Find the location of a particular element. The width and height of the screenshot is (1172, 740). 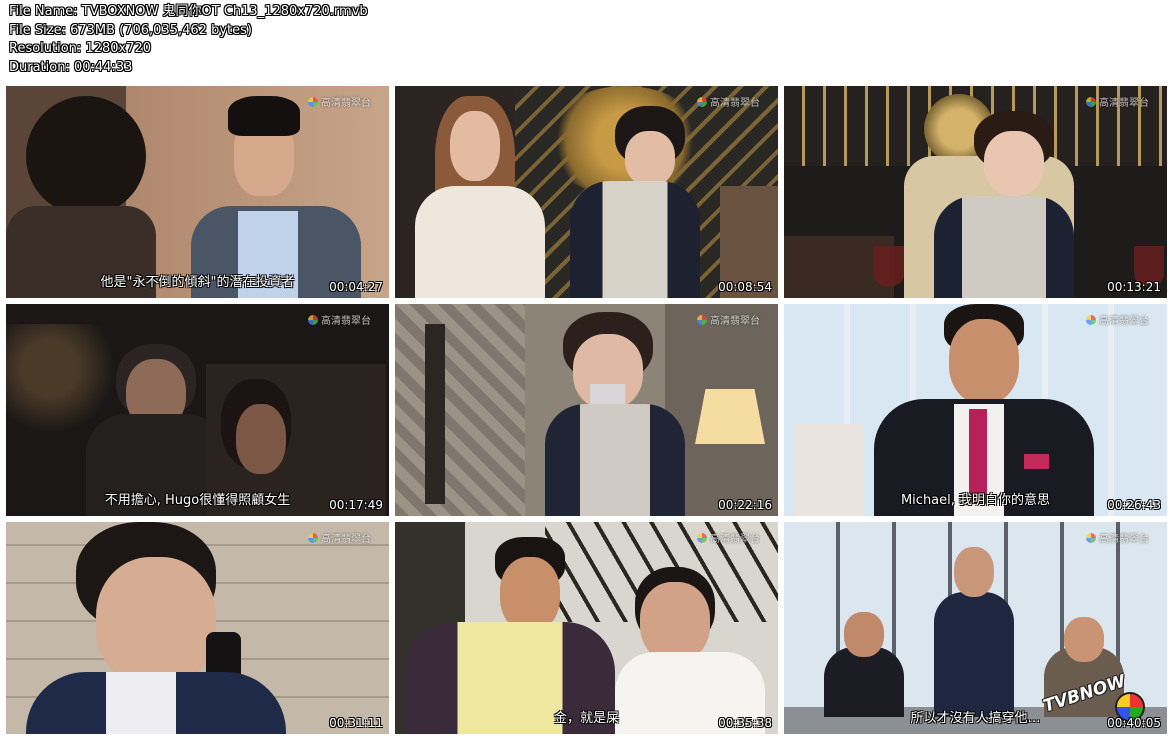

thumbnail-5: 高清翡翠台 00:22:16 is located at coordinates (586, 410).